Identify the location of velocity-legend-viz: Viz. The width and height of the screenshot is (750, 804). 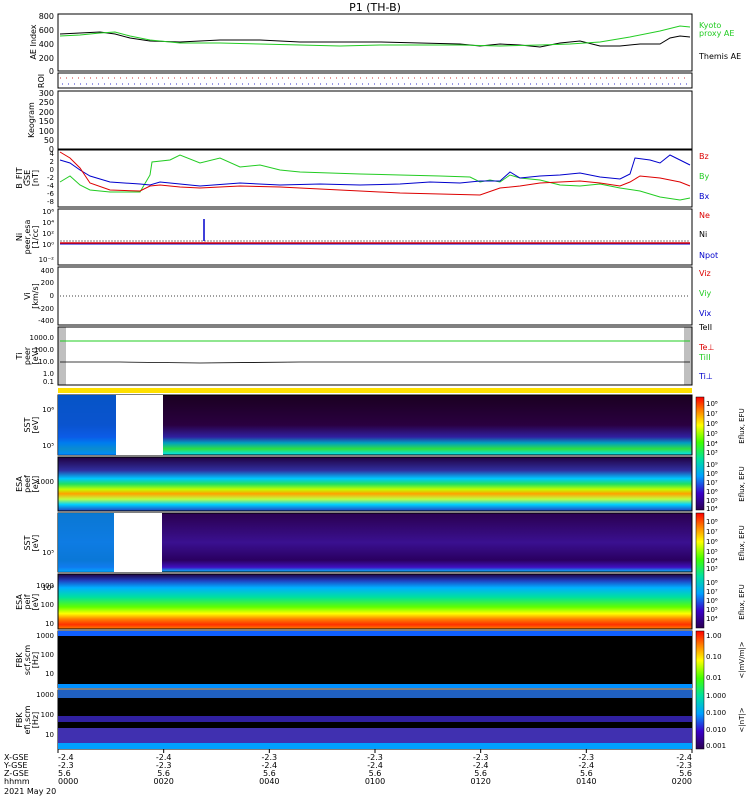
(705, 273).